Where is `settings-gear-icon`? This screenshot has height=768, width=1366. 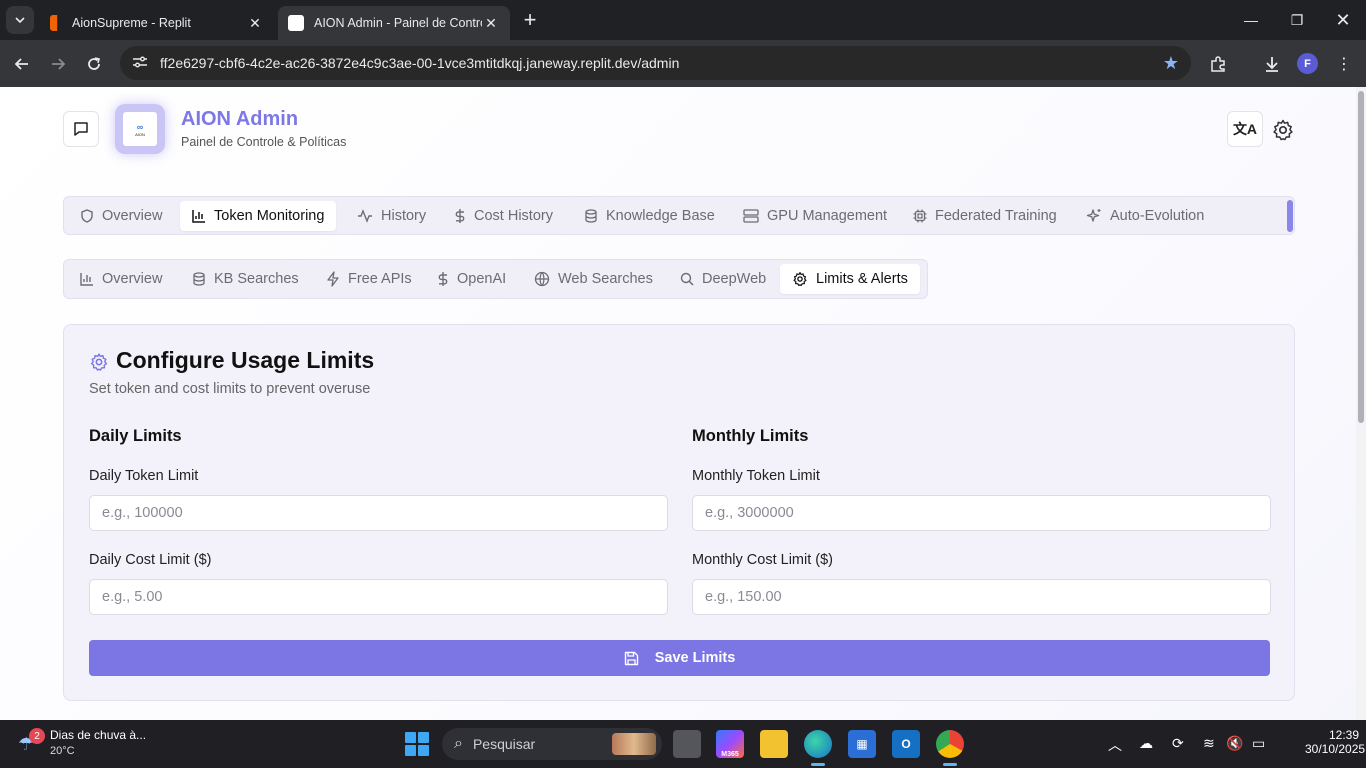
settings-gear-icon is located at coordinates (1283, 130).